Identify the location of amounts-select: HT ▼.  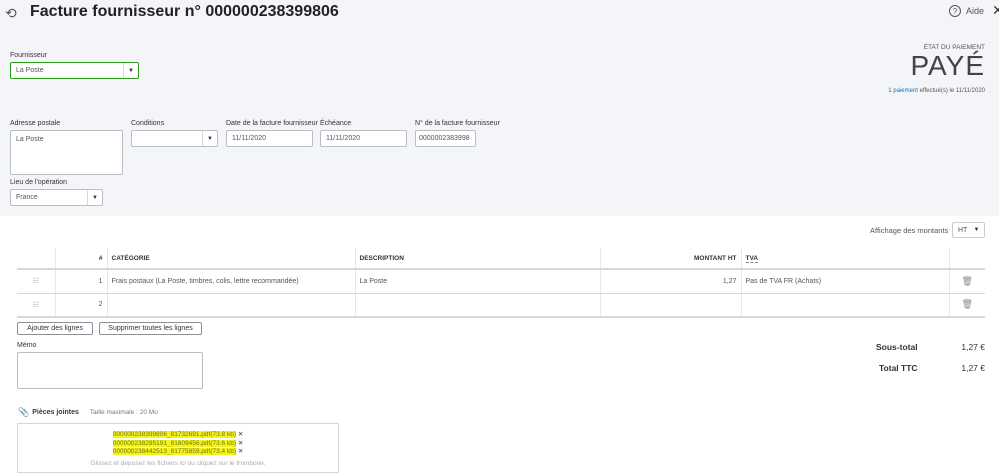
(968, 230).